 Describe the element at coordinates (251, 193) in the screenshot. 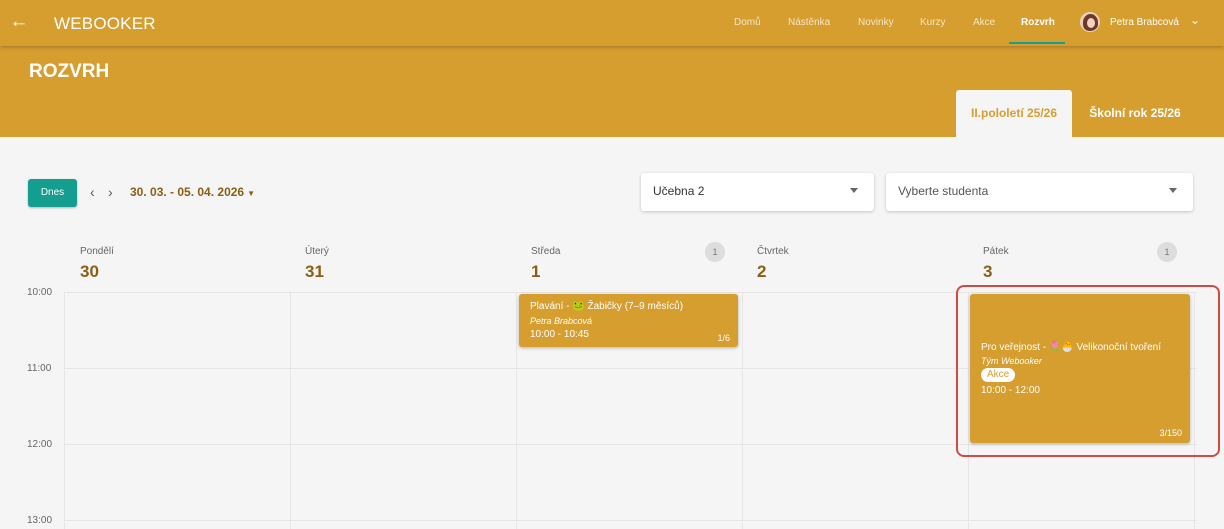

I see `caret-down-icon: ▼` at that location.